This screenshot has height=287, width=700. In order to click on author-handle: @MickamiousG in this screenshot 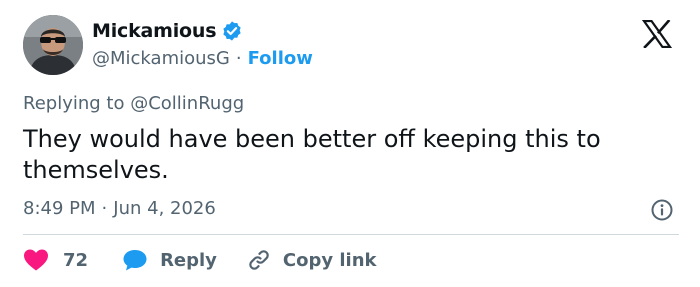, I will do `click(161, 58)`.